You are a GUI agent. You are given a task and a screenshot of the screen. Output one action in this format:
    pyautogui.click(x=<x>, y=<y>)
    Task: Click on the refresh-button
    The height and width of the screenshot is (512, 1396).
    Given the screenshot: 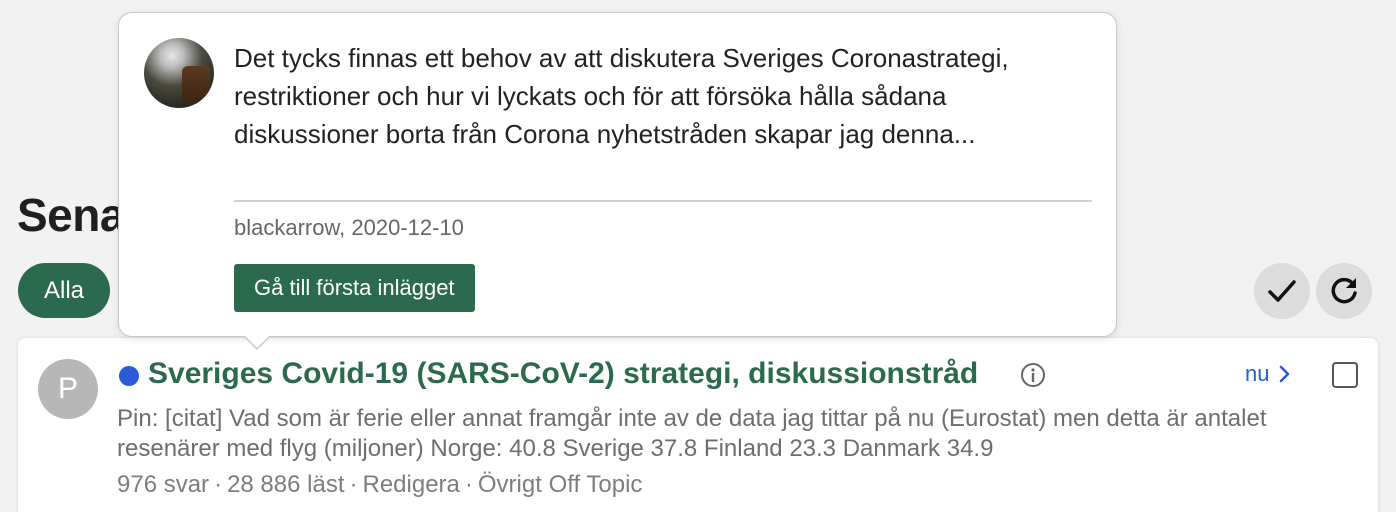 What is the action you would take?
    pyautogui.click(x=1344, y=291)
    